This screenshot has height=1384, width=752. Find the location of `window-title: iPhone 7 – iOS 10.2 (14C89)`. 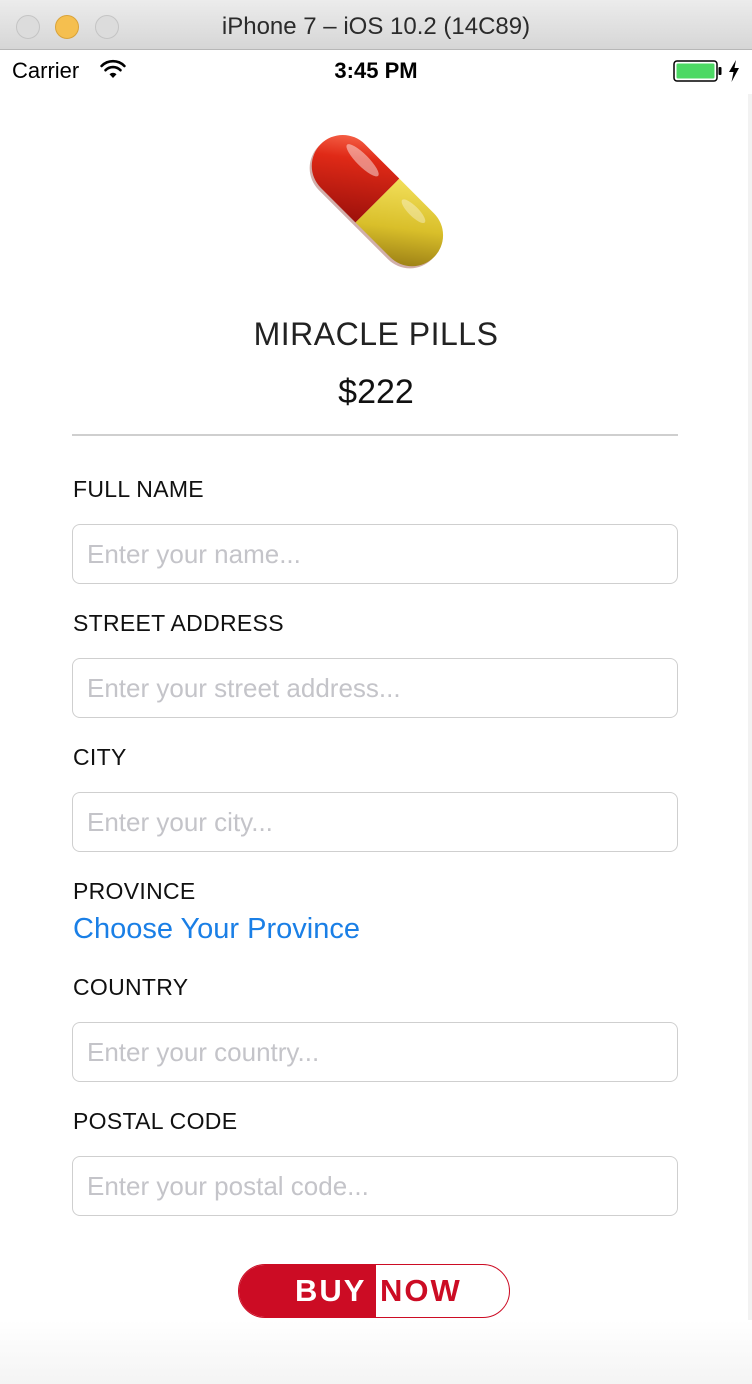

window-title: iPhone 7 – iOS 10.2 (14C89) is located at coordinates (376, 26).